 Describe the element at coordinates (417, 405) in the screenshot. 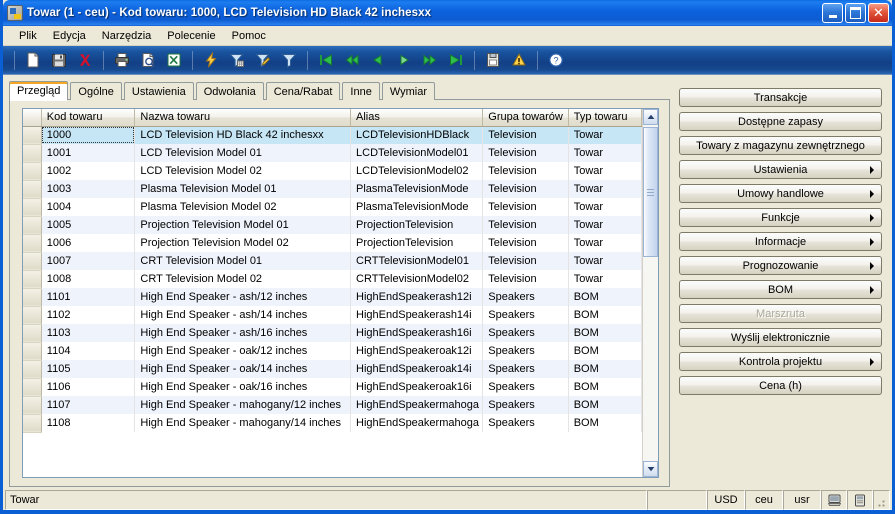

I see `cell-alias: HighEndSpeakermahoga` at that location.